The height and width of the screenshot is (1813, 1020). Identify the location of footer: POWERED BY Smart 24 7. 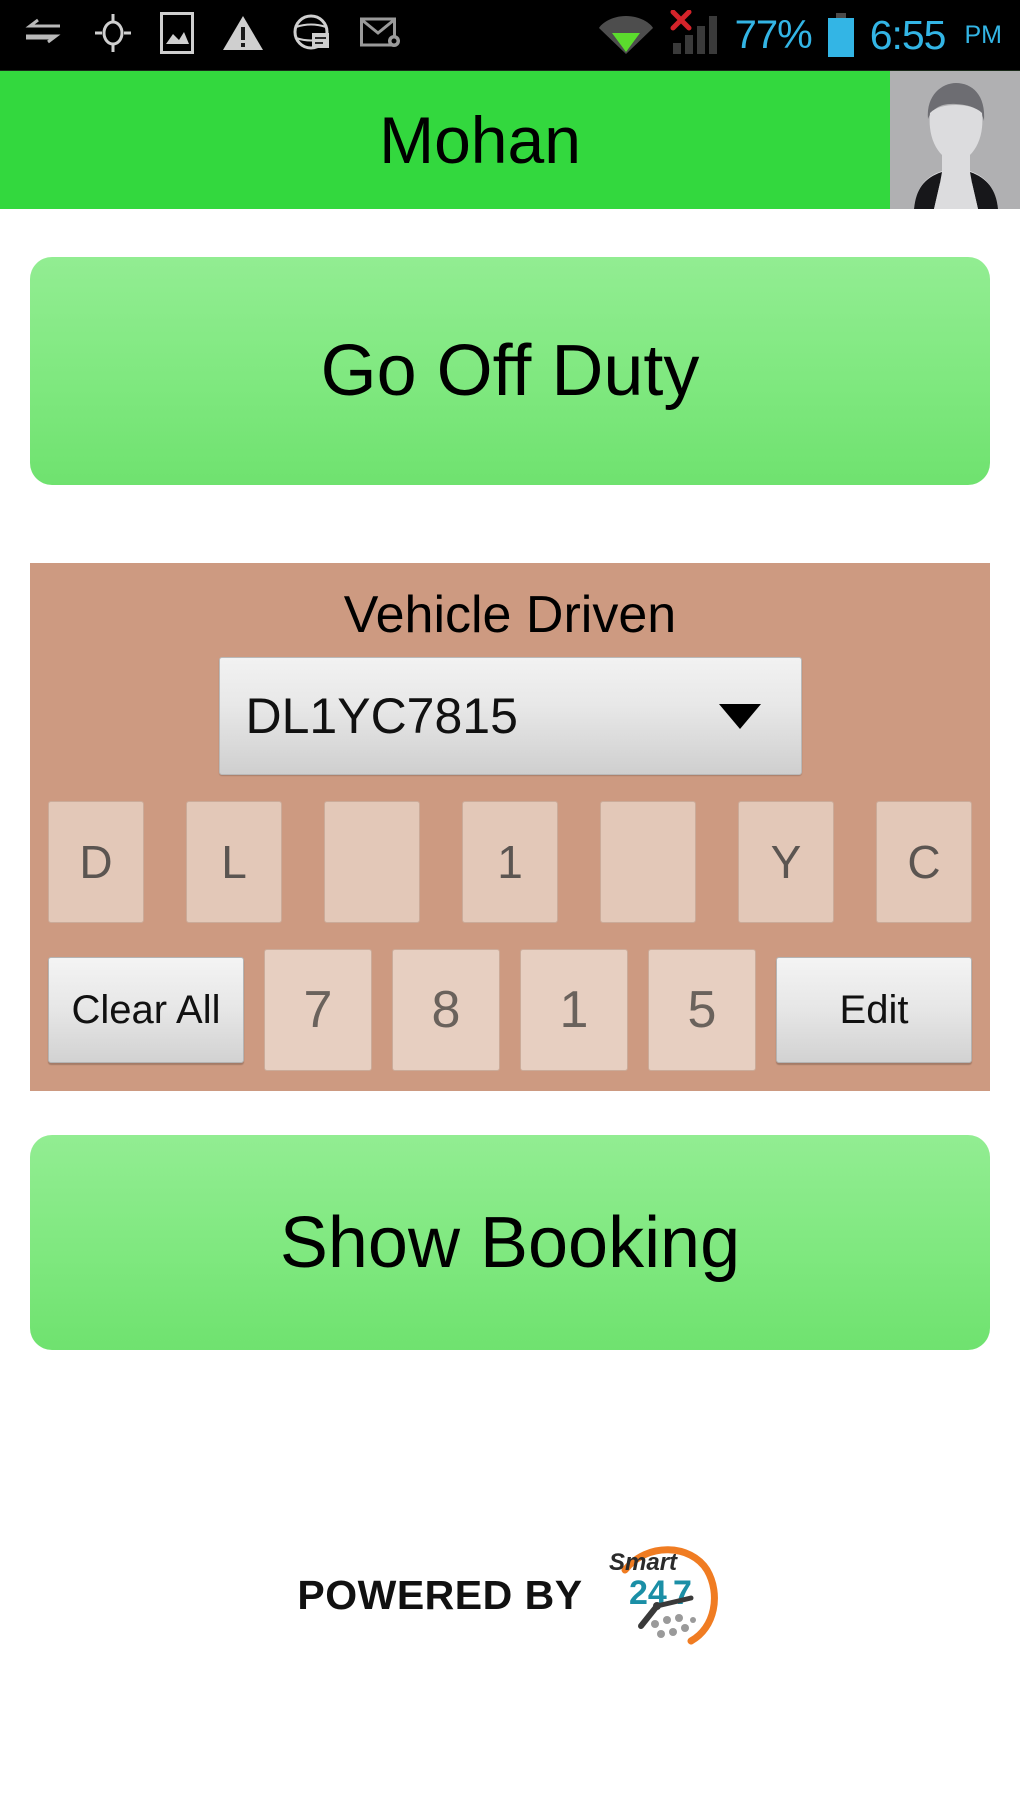
(510, 1595).